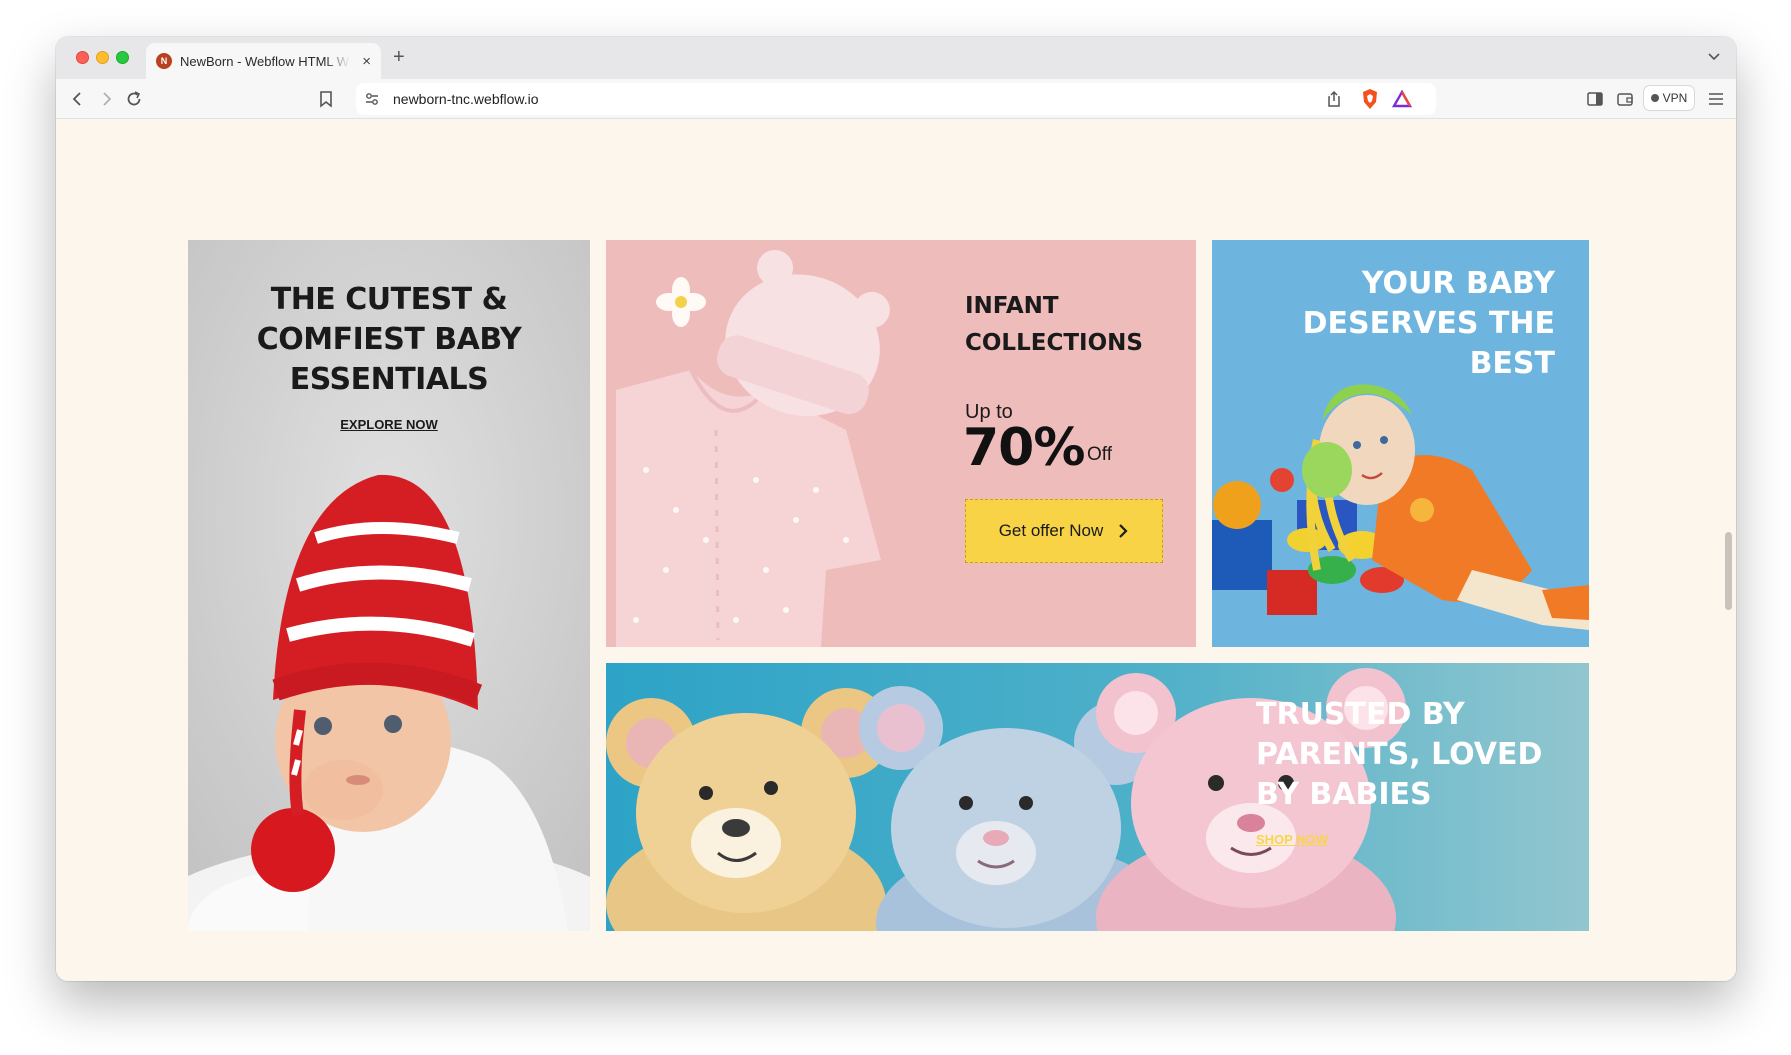 The height and width of the screenshot is (1055, 1791). Describe the element at coordinates (366, 61) in the screenshot. I see `tab-close-button: ×` at that location.